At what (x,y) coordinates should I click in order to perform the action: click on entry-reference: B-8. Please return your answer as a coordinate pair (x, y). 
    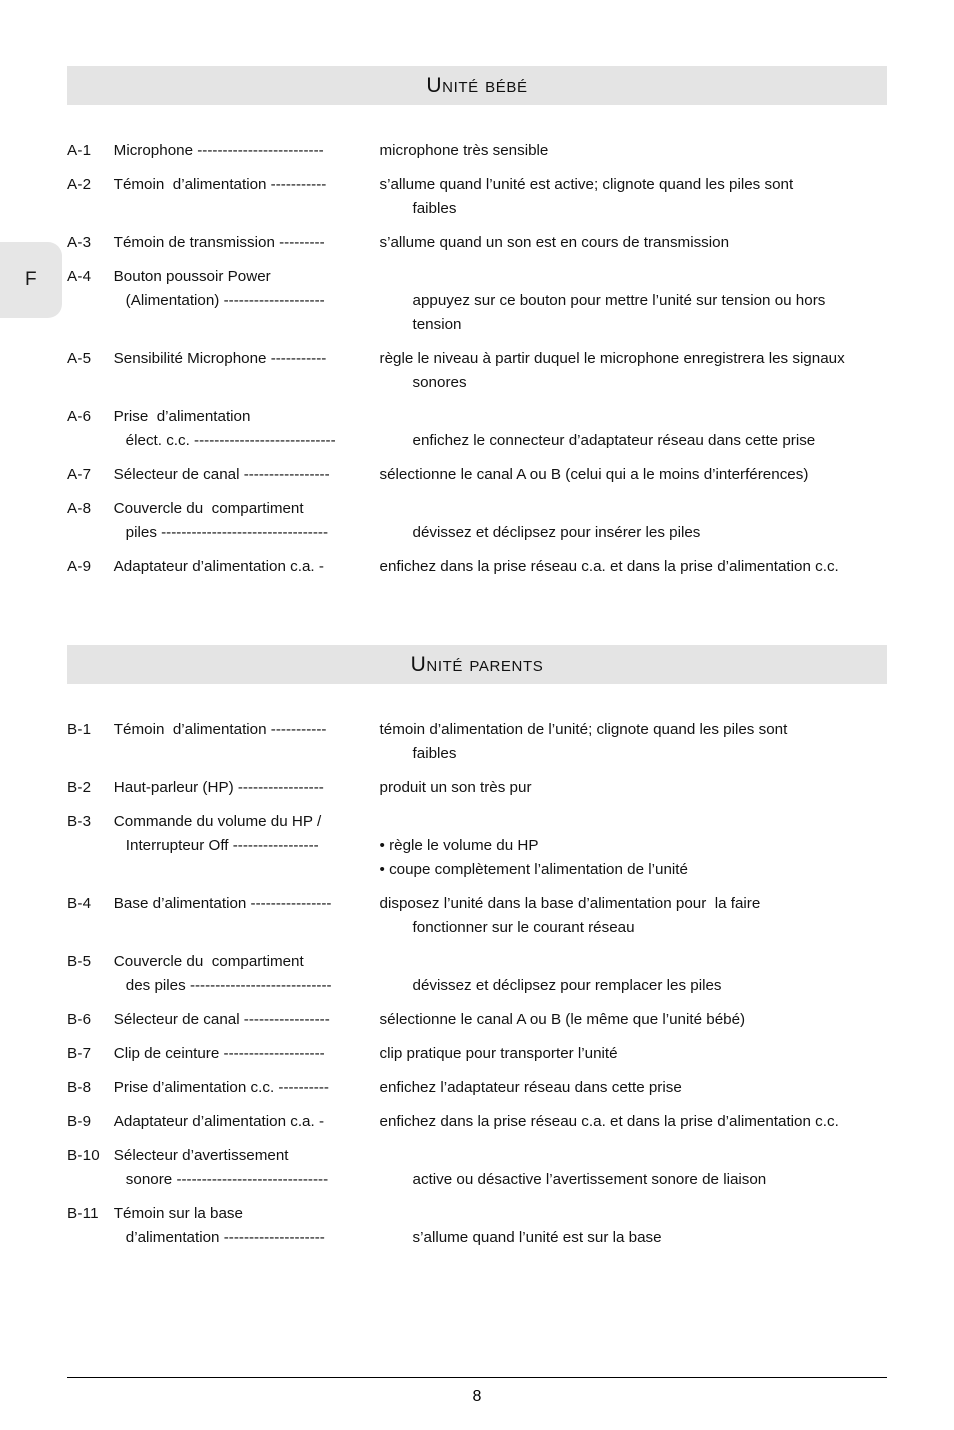
    Looking at the image, I should click on (79, 1087).